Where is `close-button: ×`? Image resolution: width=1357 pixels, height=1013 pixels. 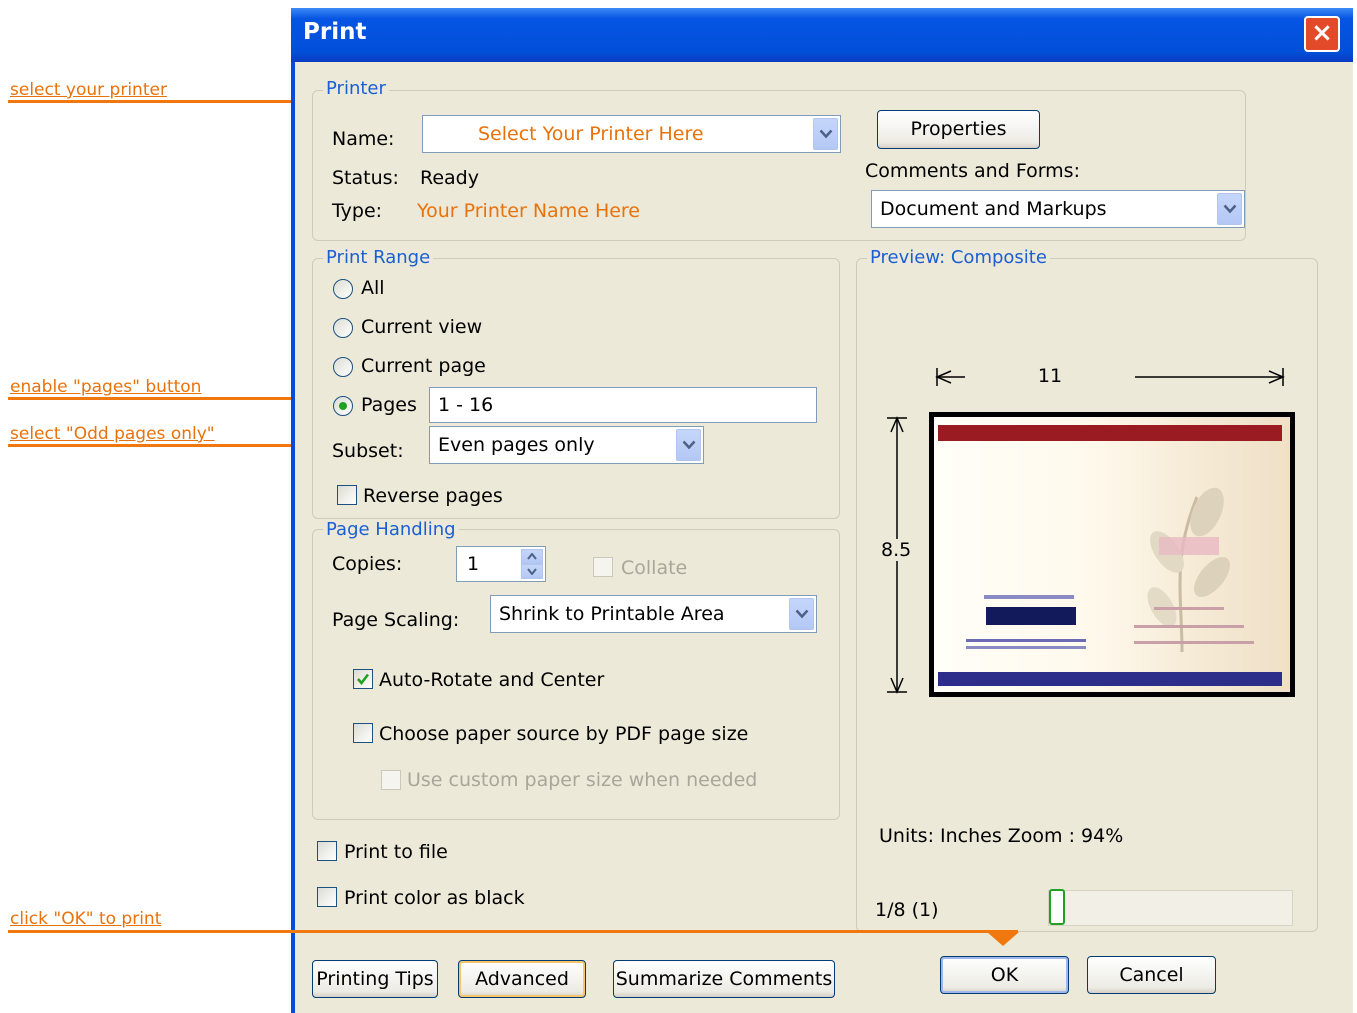 close-button: × is located at coordinates (1322, 34).